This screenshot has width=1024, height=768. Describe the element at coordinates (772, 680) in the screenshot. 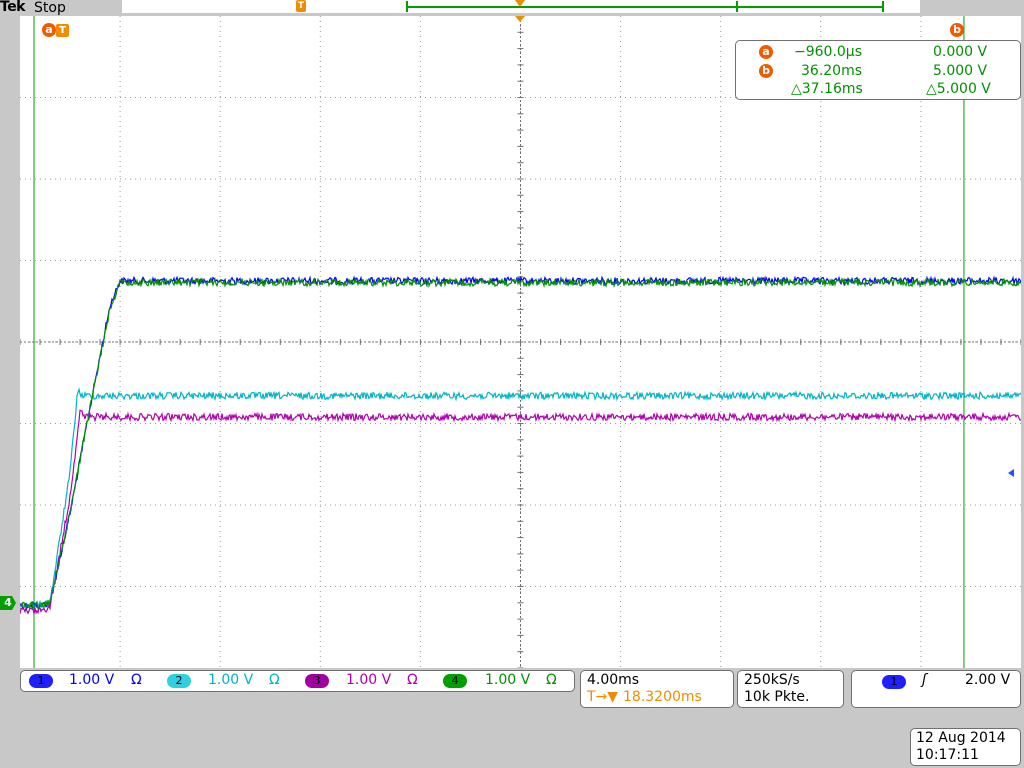

I see `sample-rate: 250kS/s` at that location.